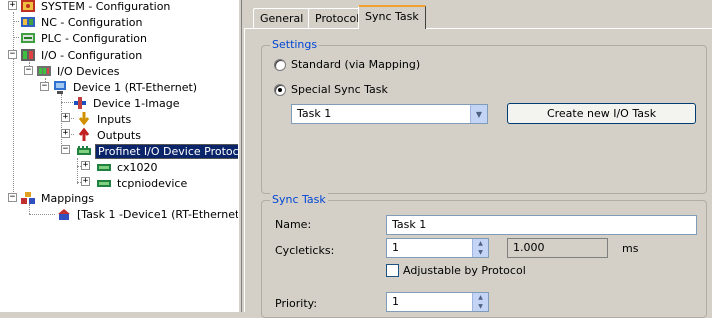 The width and height of the screenshot is (712, 318). Describe the element at coordinates (157, 151) in the screenshot. I see `tree-item-profinet: Profinet I/O Device Protocol` at that location.